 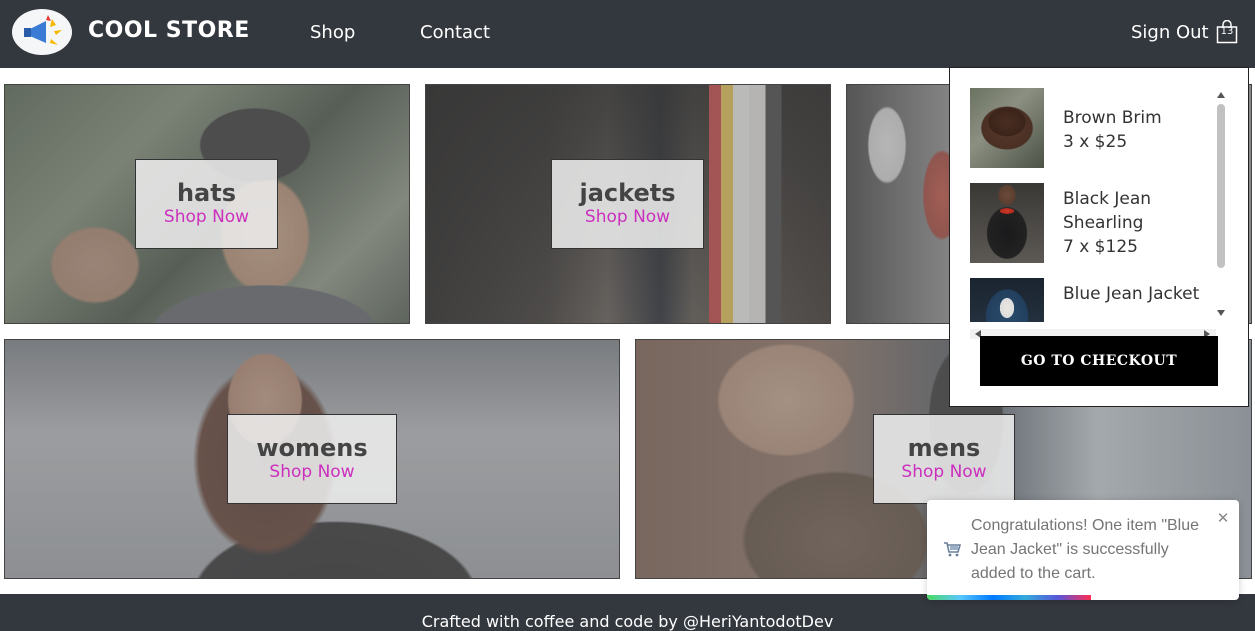 What do you see at coordinates (455, 32) in the screenshot?
I see `nav-contact-link: Contact` at bounding box center [455, 32].